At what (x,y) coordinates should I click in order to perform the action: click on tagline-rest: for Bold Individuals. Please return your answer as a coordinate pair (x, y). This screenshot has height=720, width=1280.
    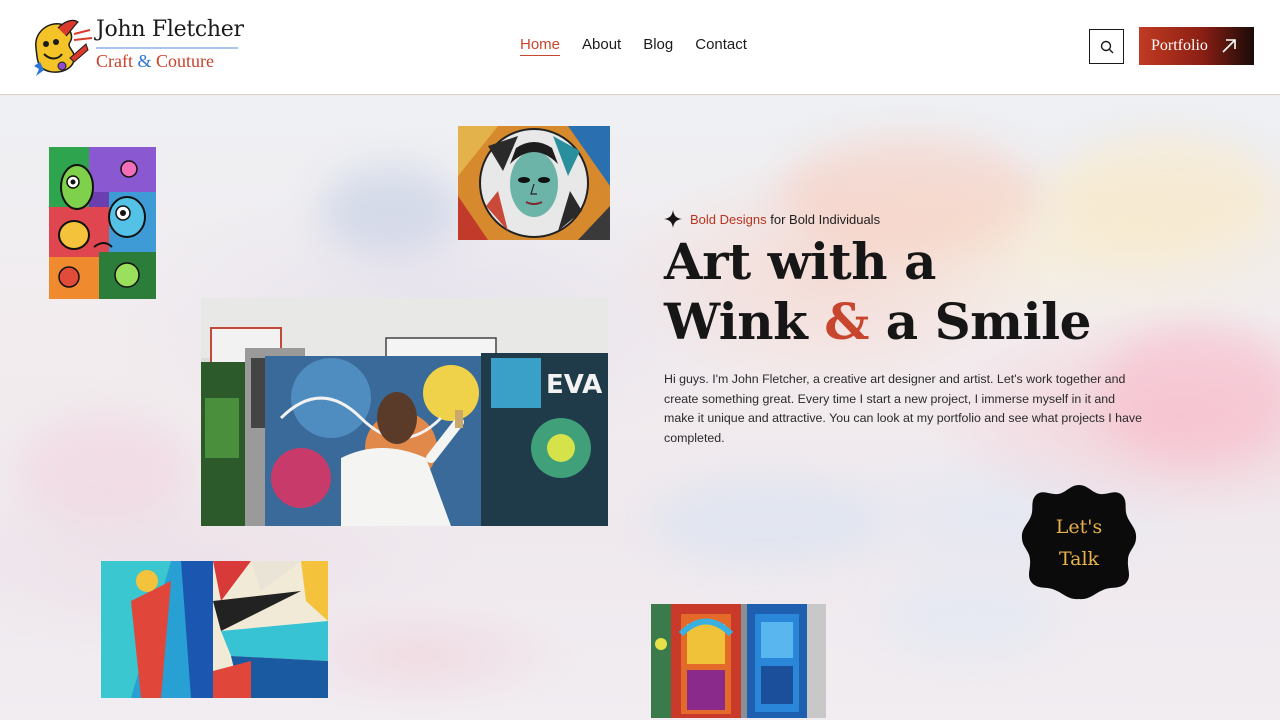
    Looking at the image, I should click on (825, 219).